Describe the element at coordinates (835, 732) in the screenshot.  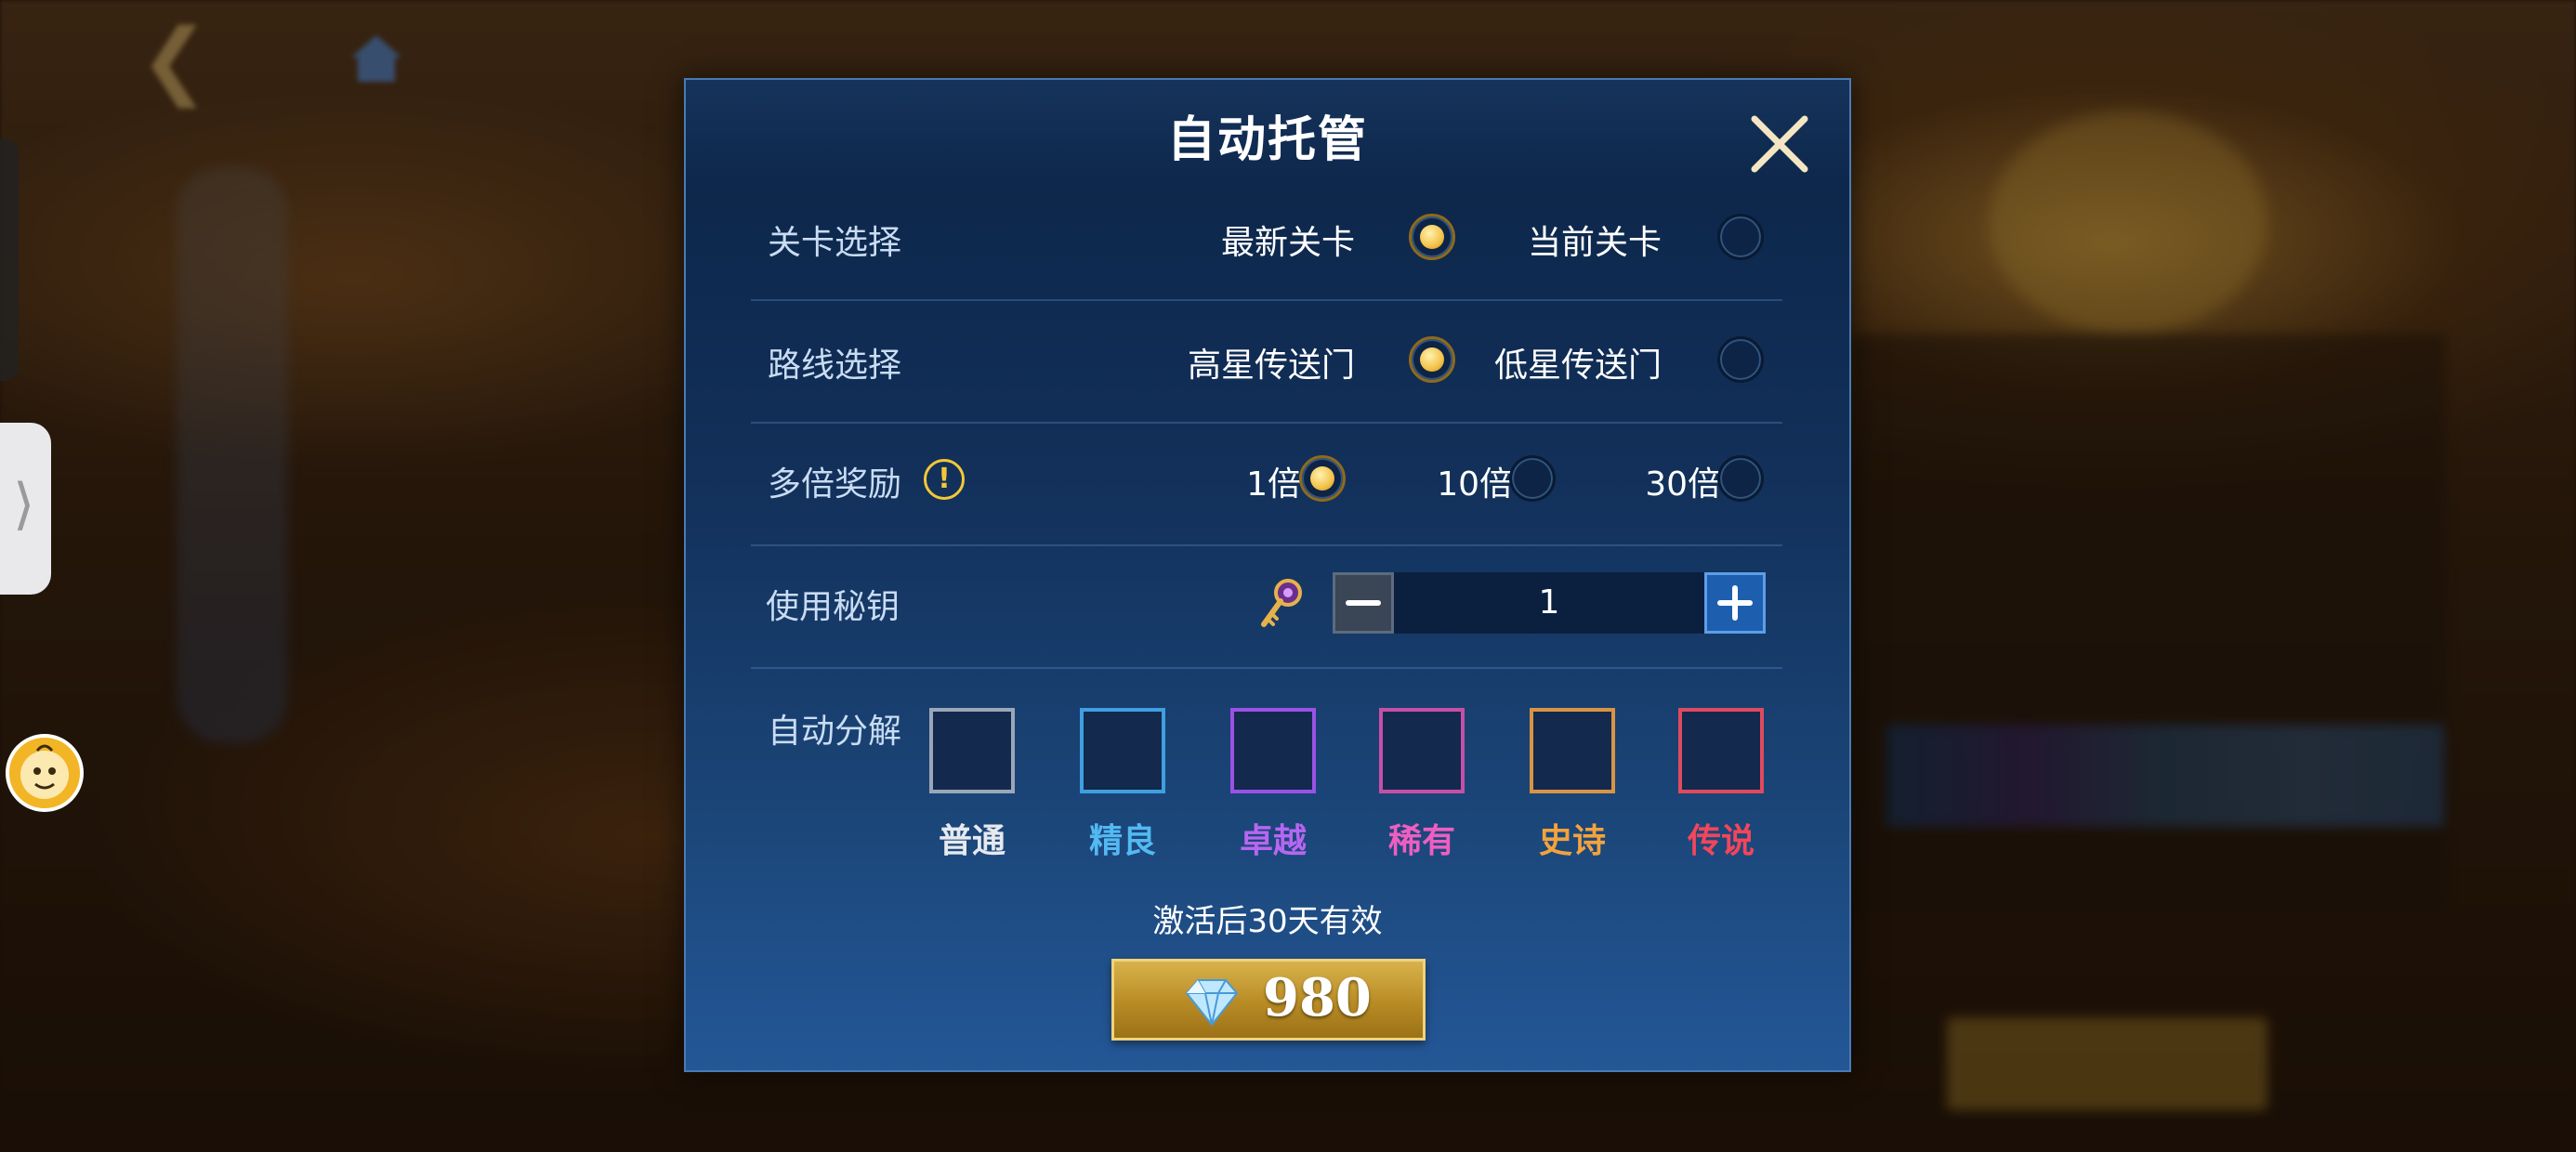
I see `auto-decompose-label: 自动分解` at that location.